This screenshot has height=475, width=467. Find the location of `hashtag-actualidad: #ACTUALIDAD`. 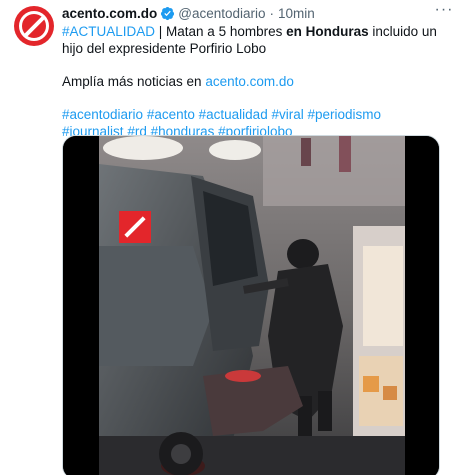

hashtag-actualidad: #ACTUALIDAD is located at coordinates (108, 31).